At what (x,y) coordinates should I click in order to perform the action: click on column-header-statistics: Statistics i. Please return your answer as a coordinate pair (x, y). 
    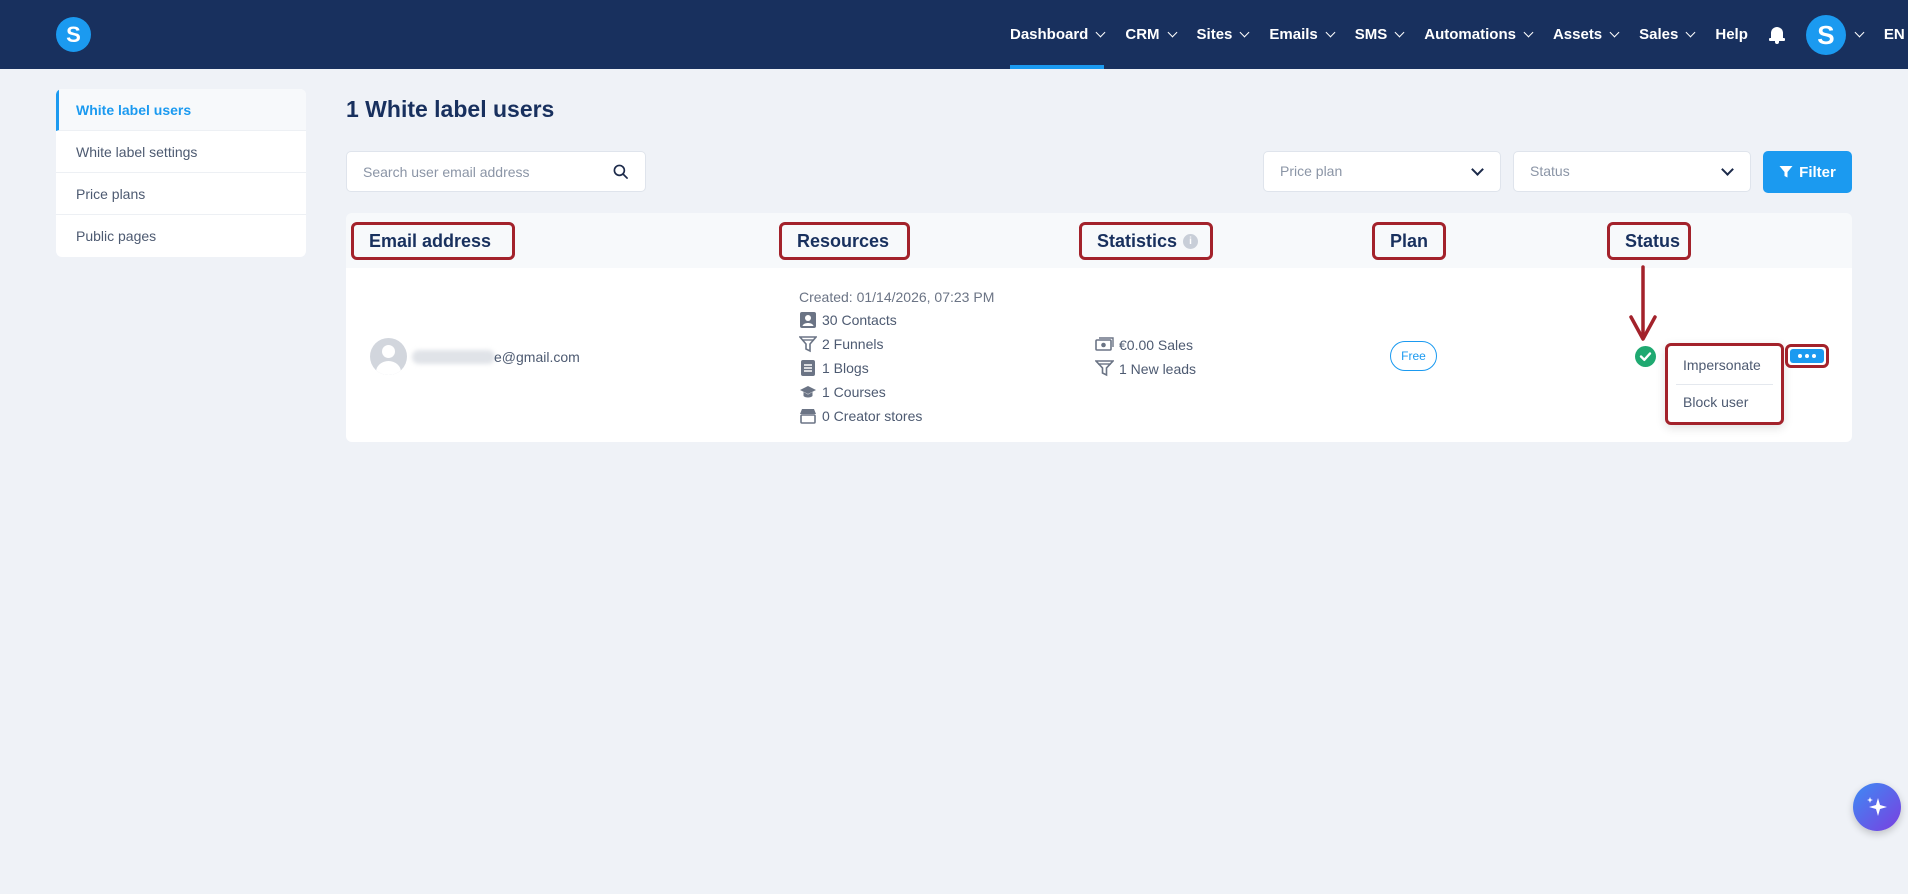
    Looking at the image, I should click on (1146, 241).